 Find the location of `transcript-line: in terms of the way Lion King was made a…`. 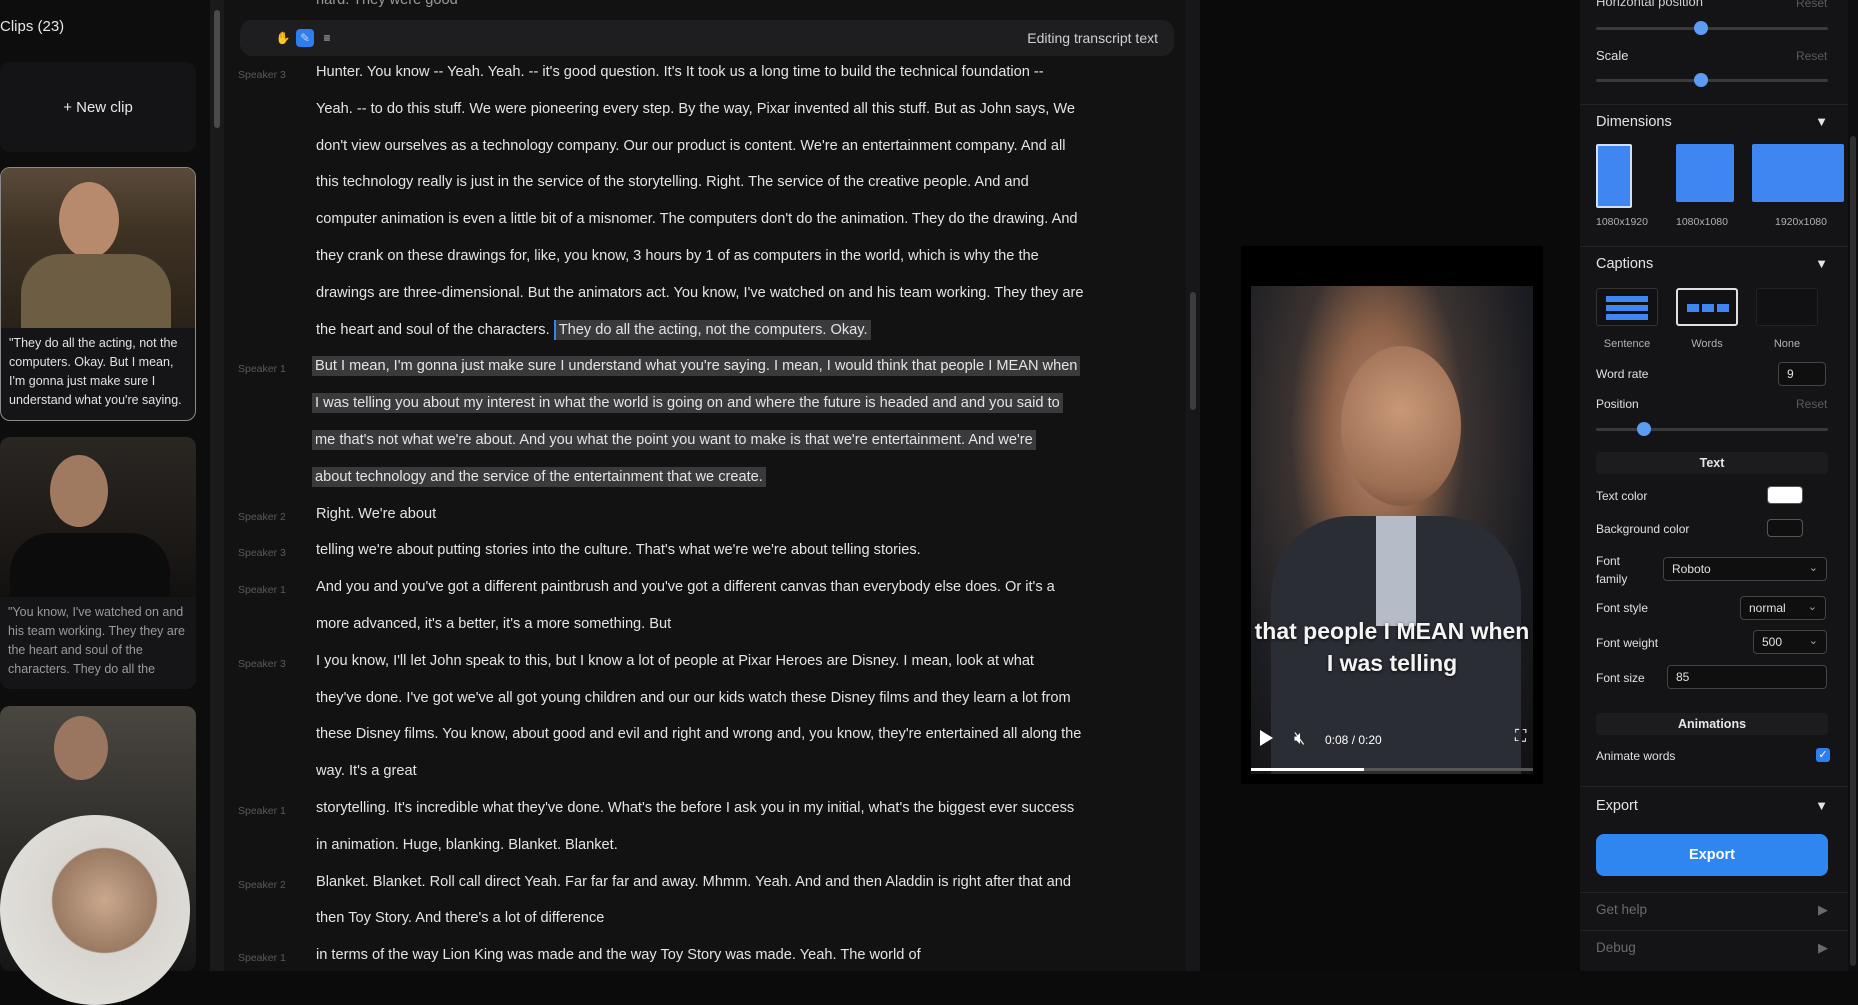

transcript-line: in terms of the way Lion King was made a… is located at coordinates (618, 955).